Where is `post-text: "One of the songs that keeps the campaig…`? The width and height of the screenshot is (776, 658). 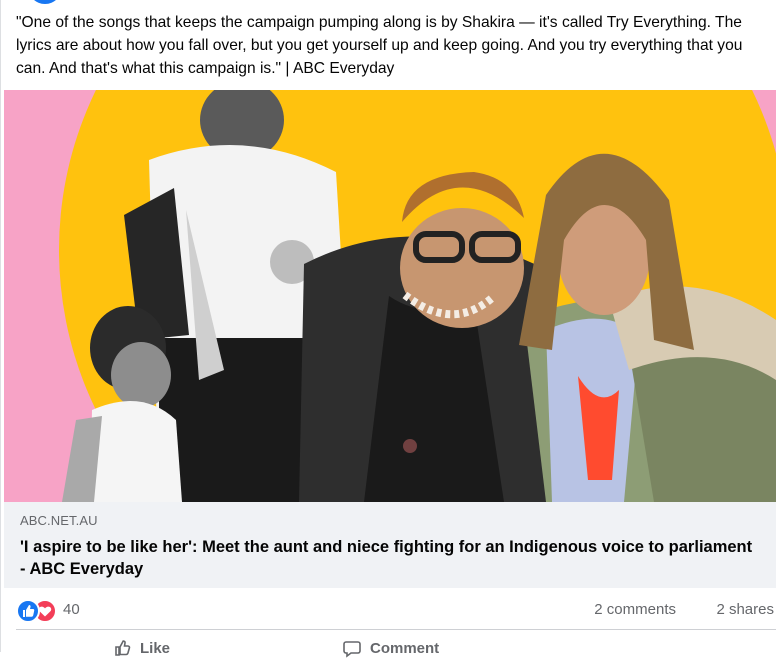
post-text: "One of the songs that keeps the campaig… is located at coordinates (379, 45).